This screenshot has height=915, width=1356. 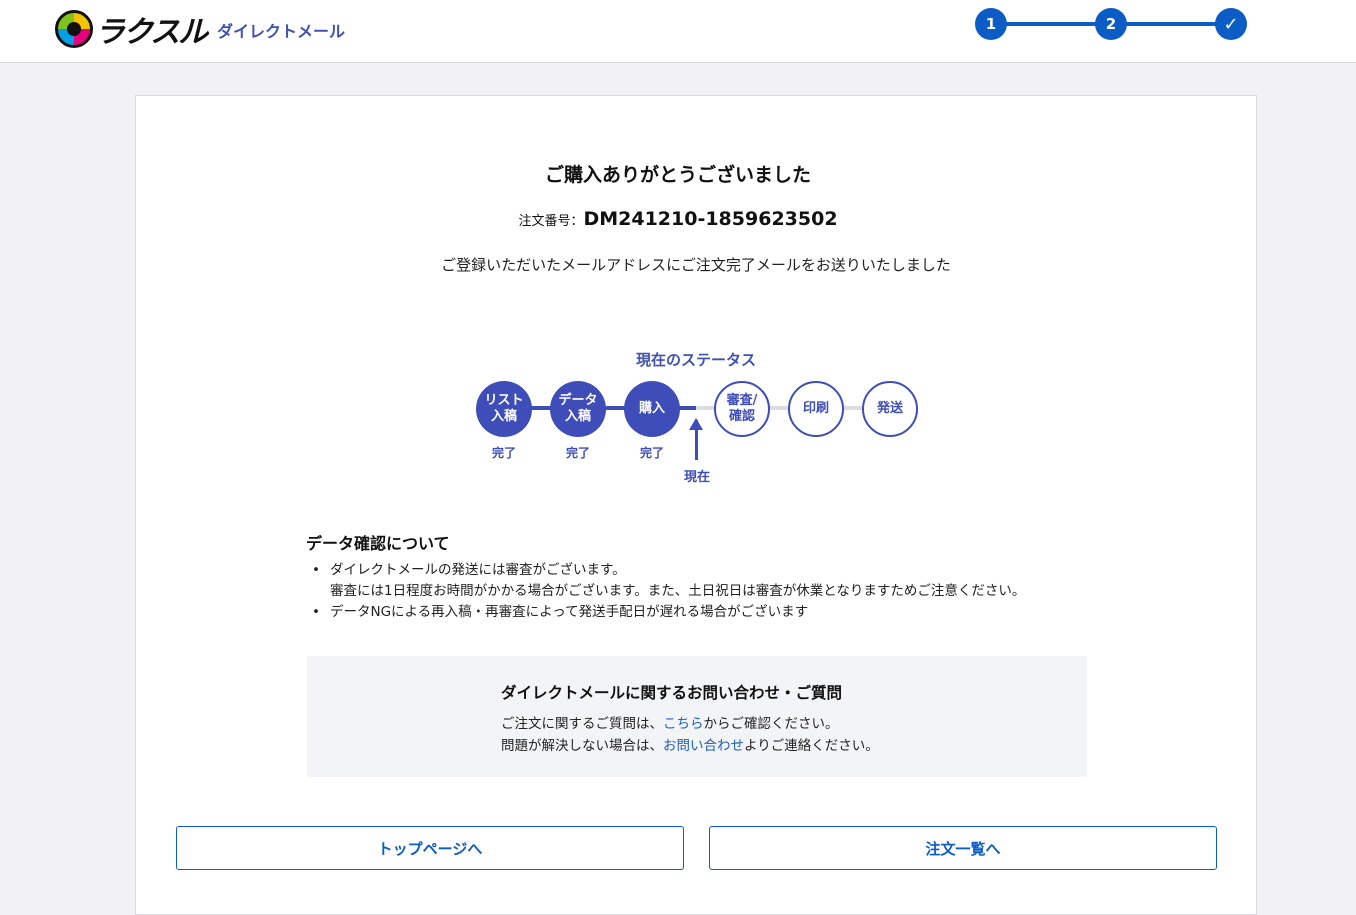 I want to click on status-step-label: 確認, so click(x=741, y=416).